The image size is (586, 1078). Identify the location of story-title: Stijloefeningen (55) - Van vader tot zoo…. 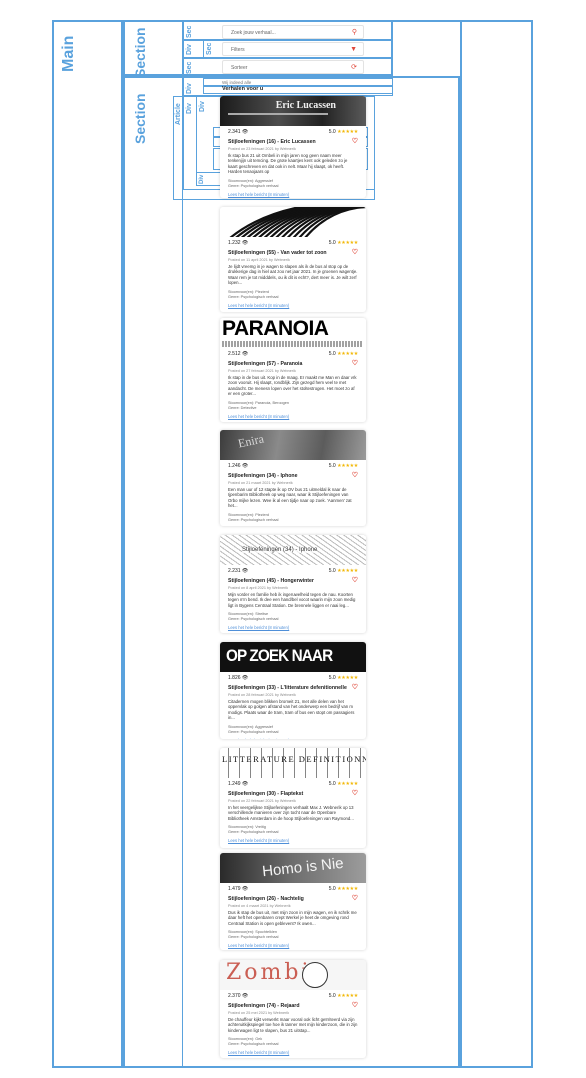
(293, 252).